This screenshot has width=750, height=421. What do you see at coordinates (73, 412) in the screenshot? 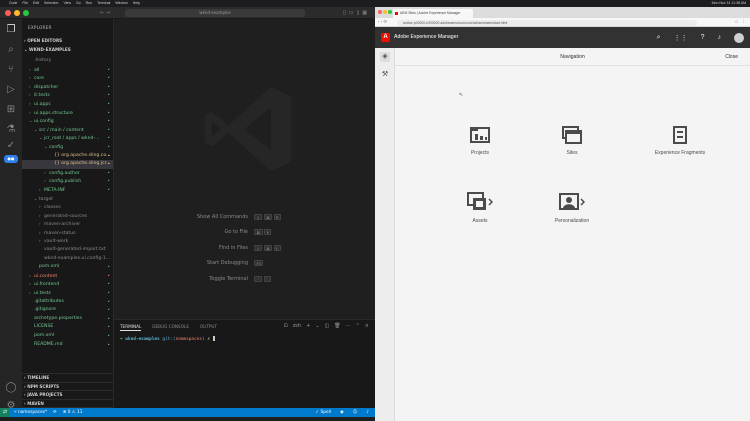
I see `problems-status: ⊗ 0 ⚠ 11` at bounding box center [73, 412].